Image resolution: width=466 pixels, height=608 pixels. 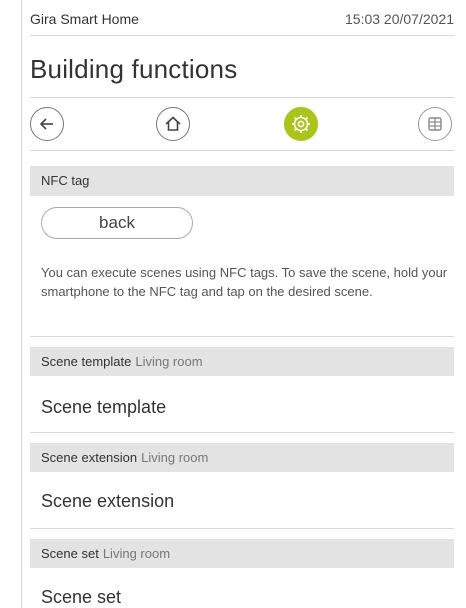 What do you see at coordinates (81, 597) in the screenshot?
I see `scene-set-item: Scene set` at bounding box center [81, 597].